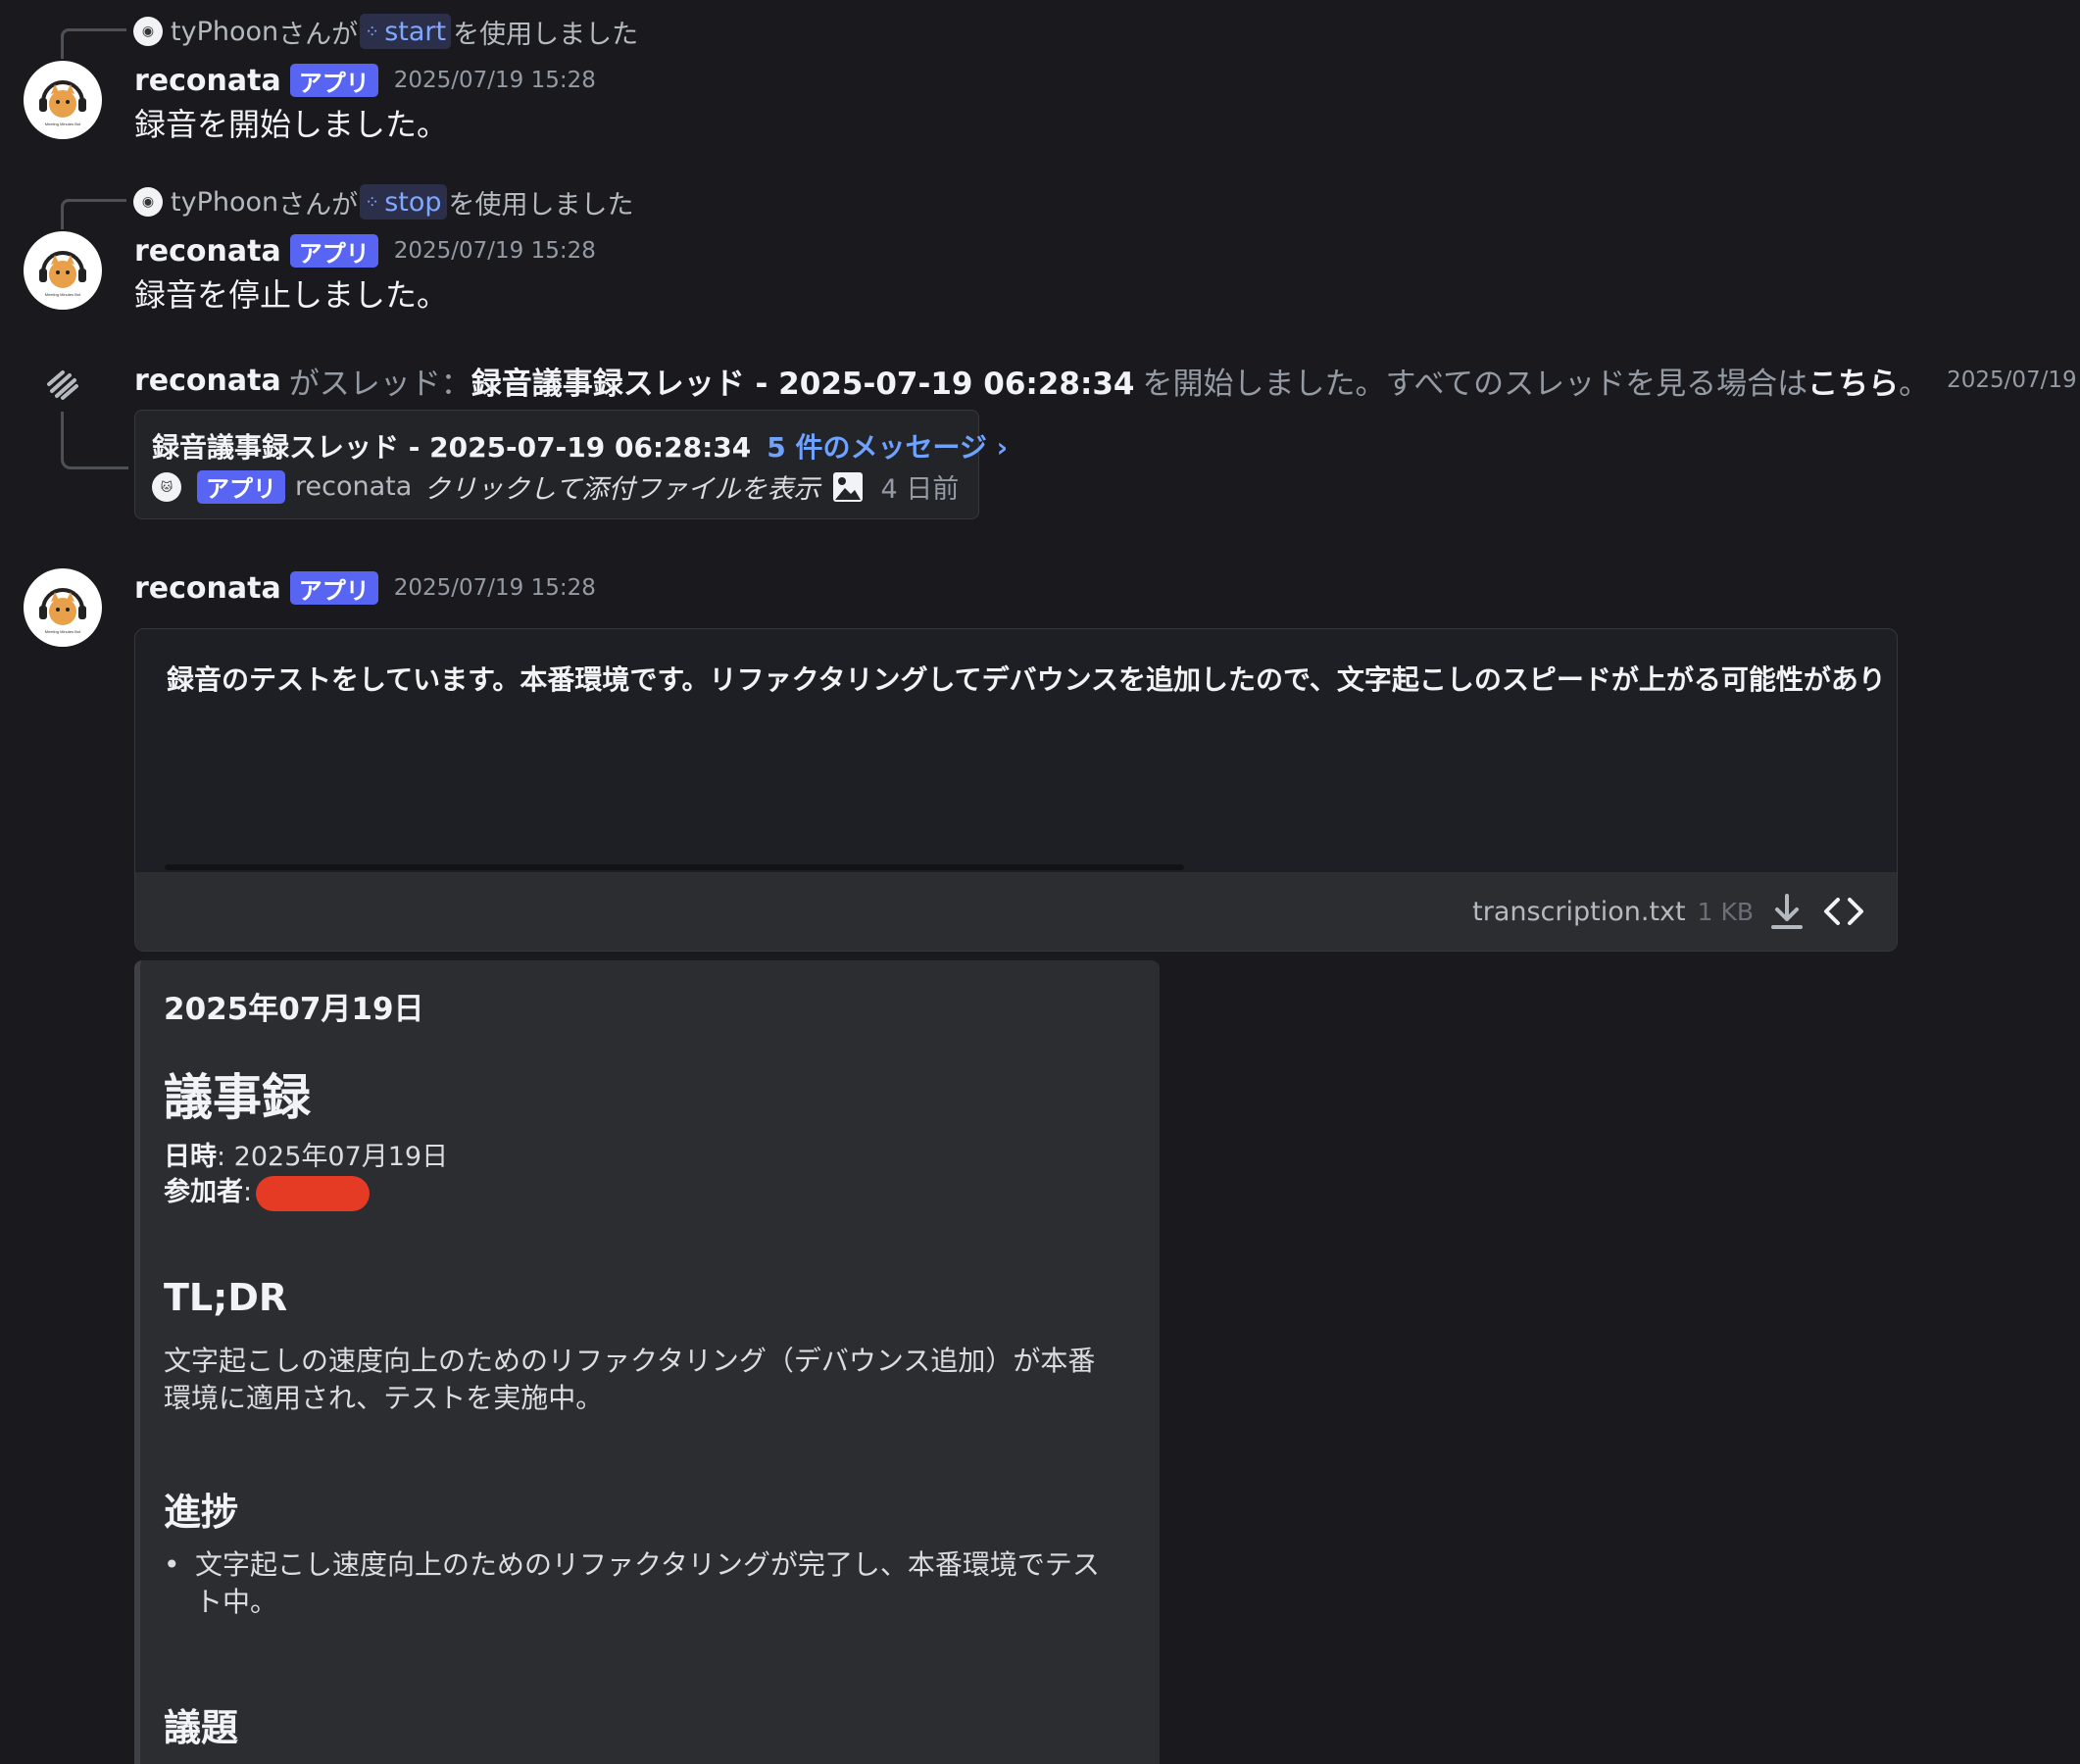 The image size is (2080, 1764). I want to click on command-reference: ◉ tyPhoon さんが ⁘ stop を使用しました, so click(383, 201).